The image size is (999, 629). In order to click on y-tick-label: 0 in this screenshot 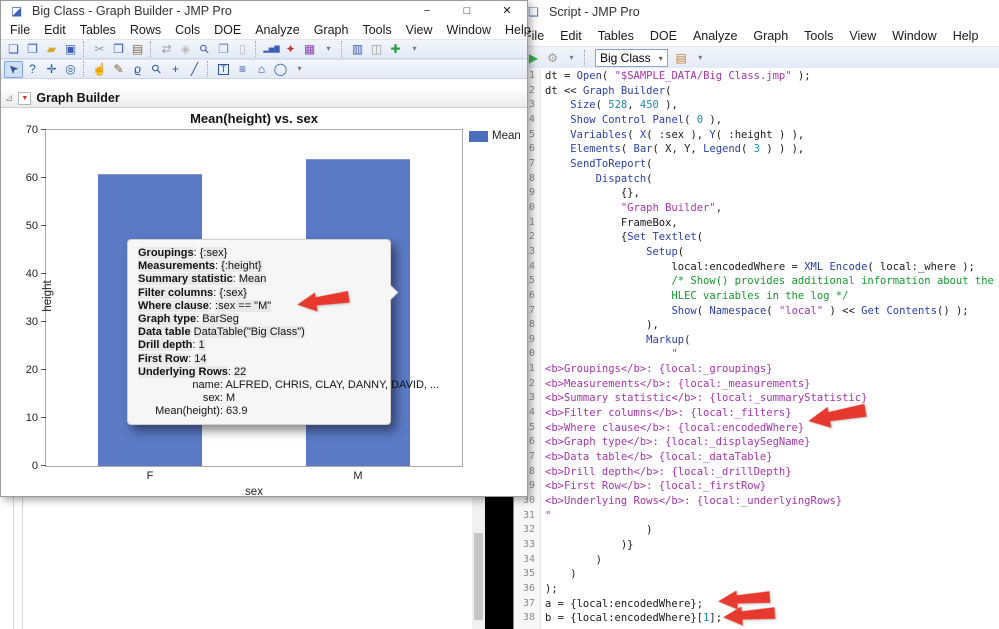, I will do `click(34, 466)`.